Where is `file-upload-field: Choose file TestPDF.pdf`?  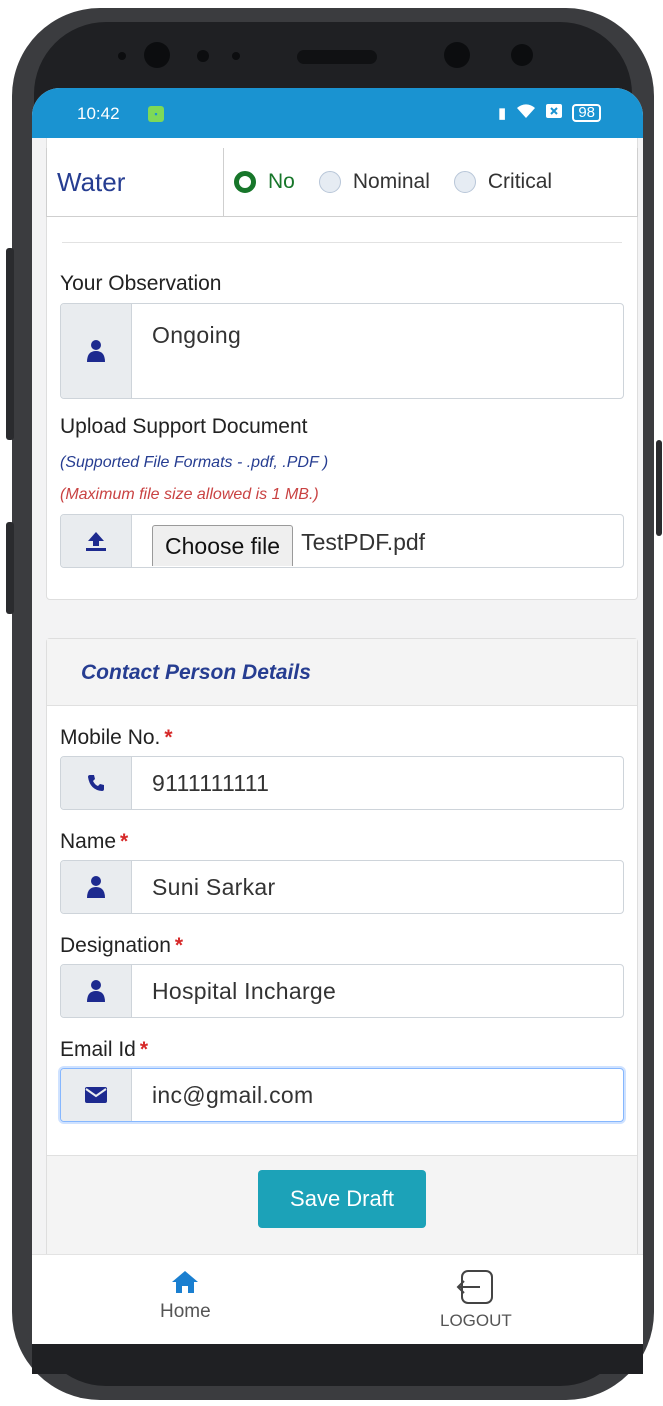 file-upload-field: Choose file TestPDF.pdf is located at coordinates (342, 541).